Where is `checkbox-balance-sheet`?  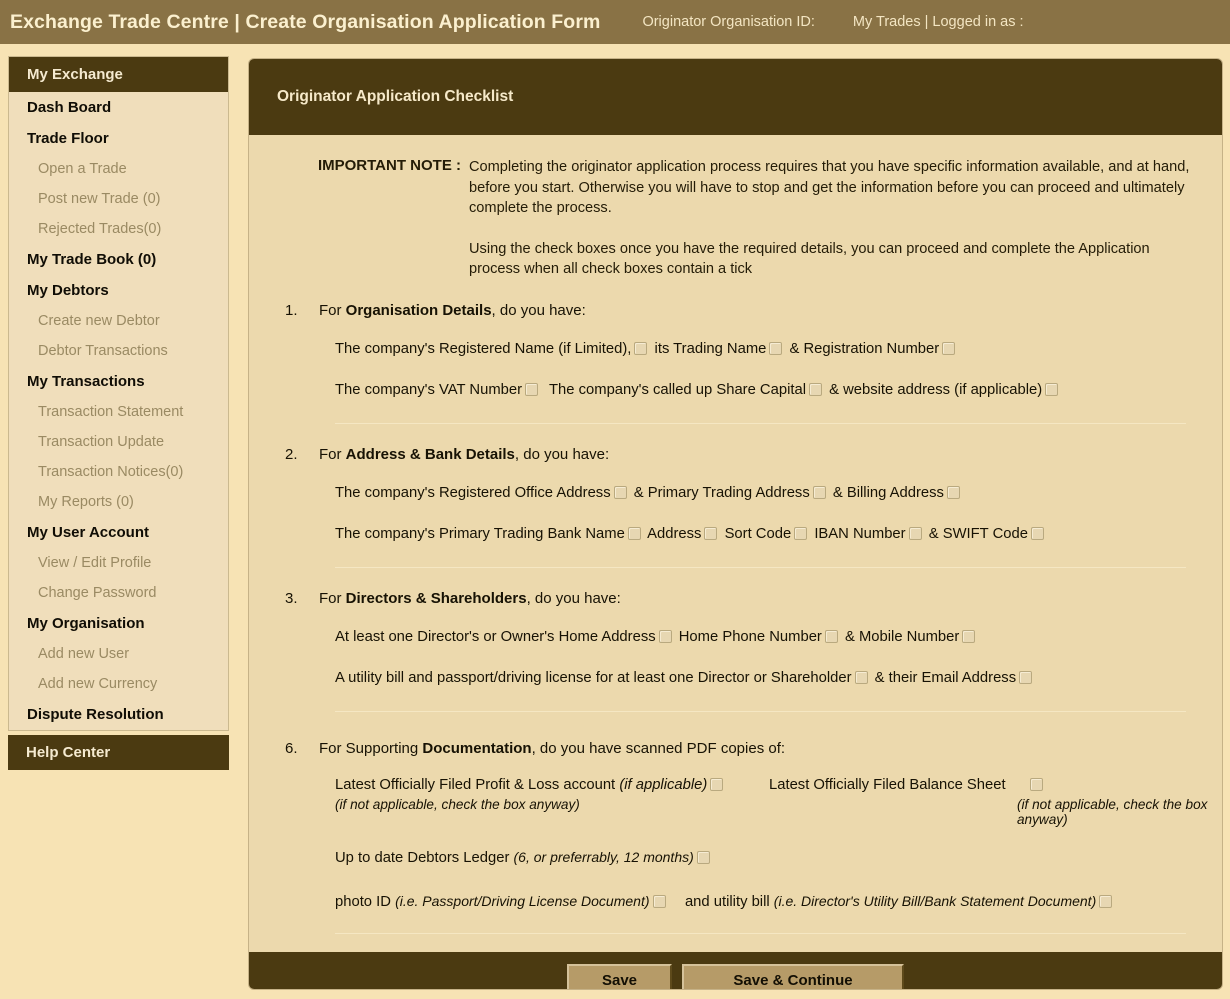 checkbox-balance-sheet is located at coordinates (1036, 784).